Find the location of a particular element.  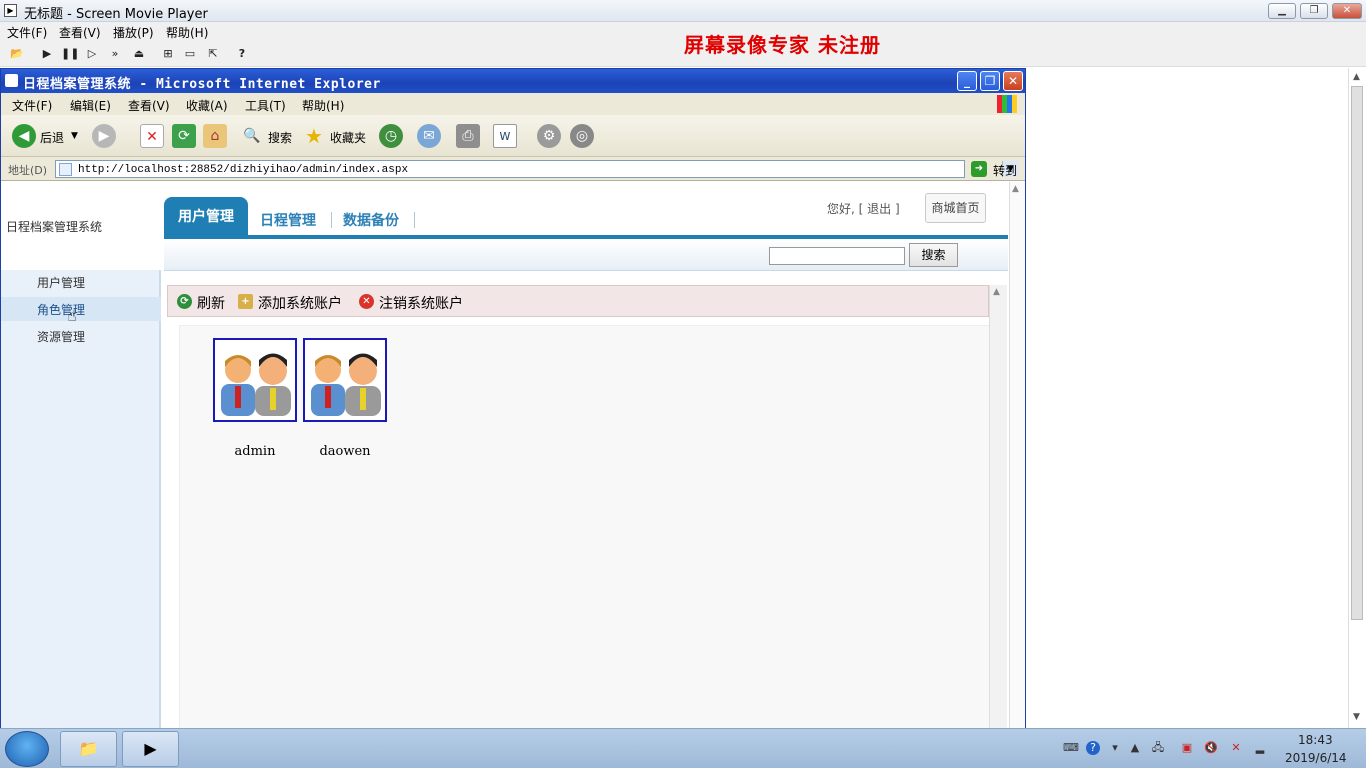

ie-minimize-button: _ is located at coordinates (967, 81).